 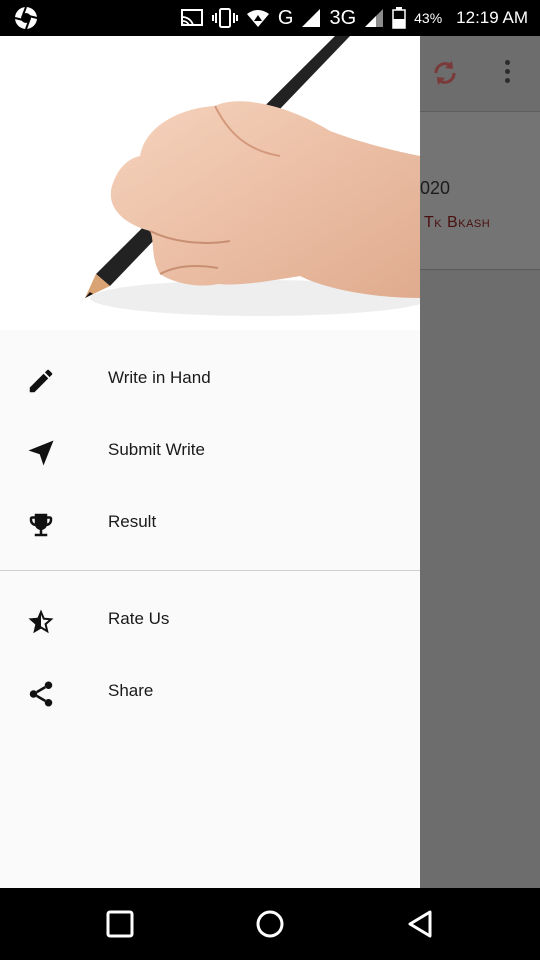 What do you see at coordinates (224, 18) in the screenshot?
I see `vibrate-icon` at bounding box center [224, 18].